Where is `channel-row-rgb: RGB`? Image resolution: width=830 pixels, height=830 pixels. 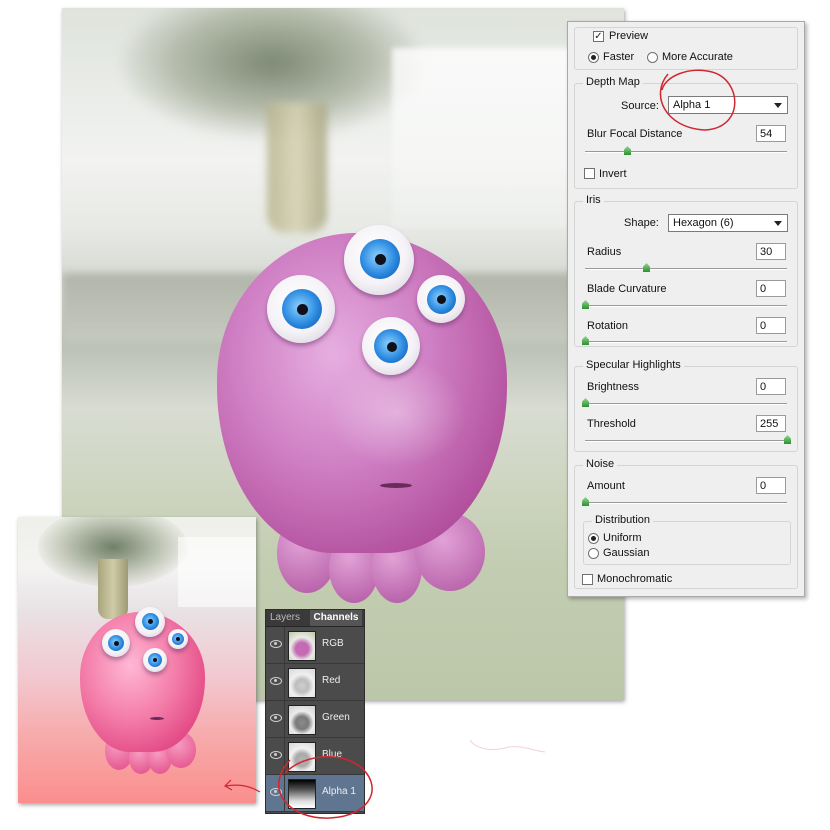
channel-row-rgb: RGB is located at coordinates (315, 645).